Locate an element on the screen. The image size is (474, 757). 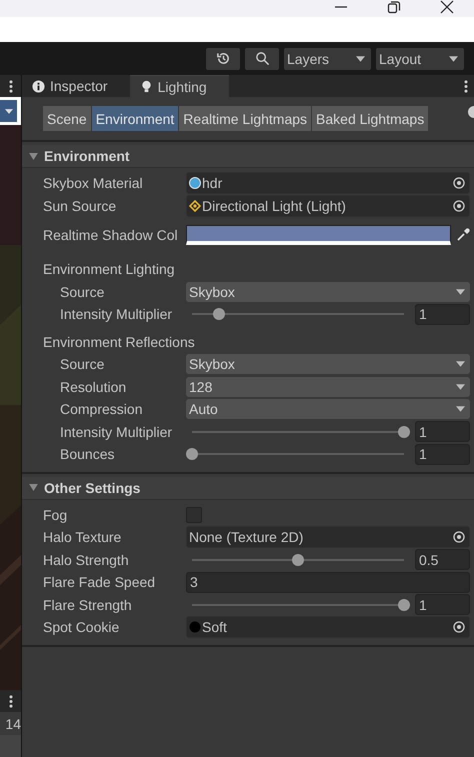
panel-tab: Lighting is located at coordinates (179, 86).